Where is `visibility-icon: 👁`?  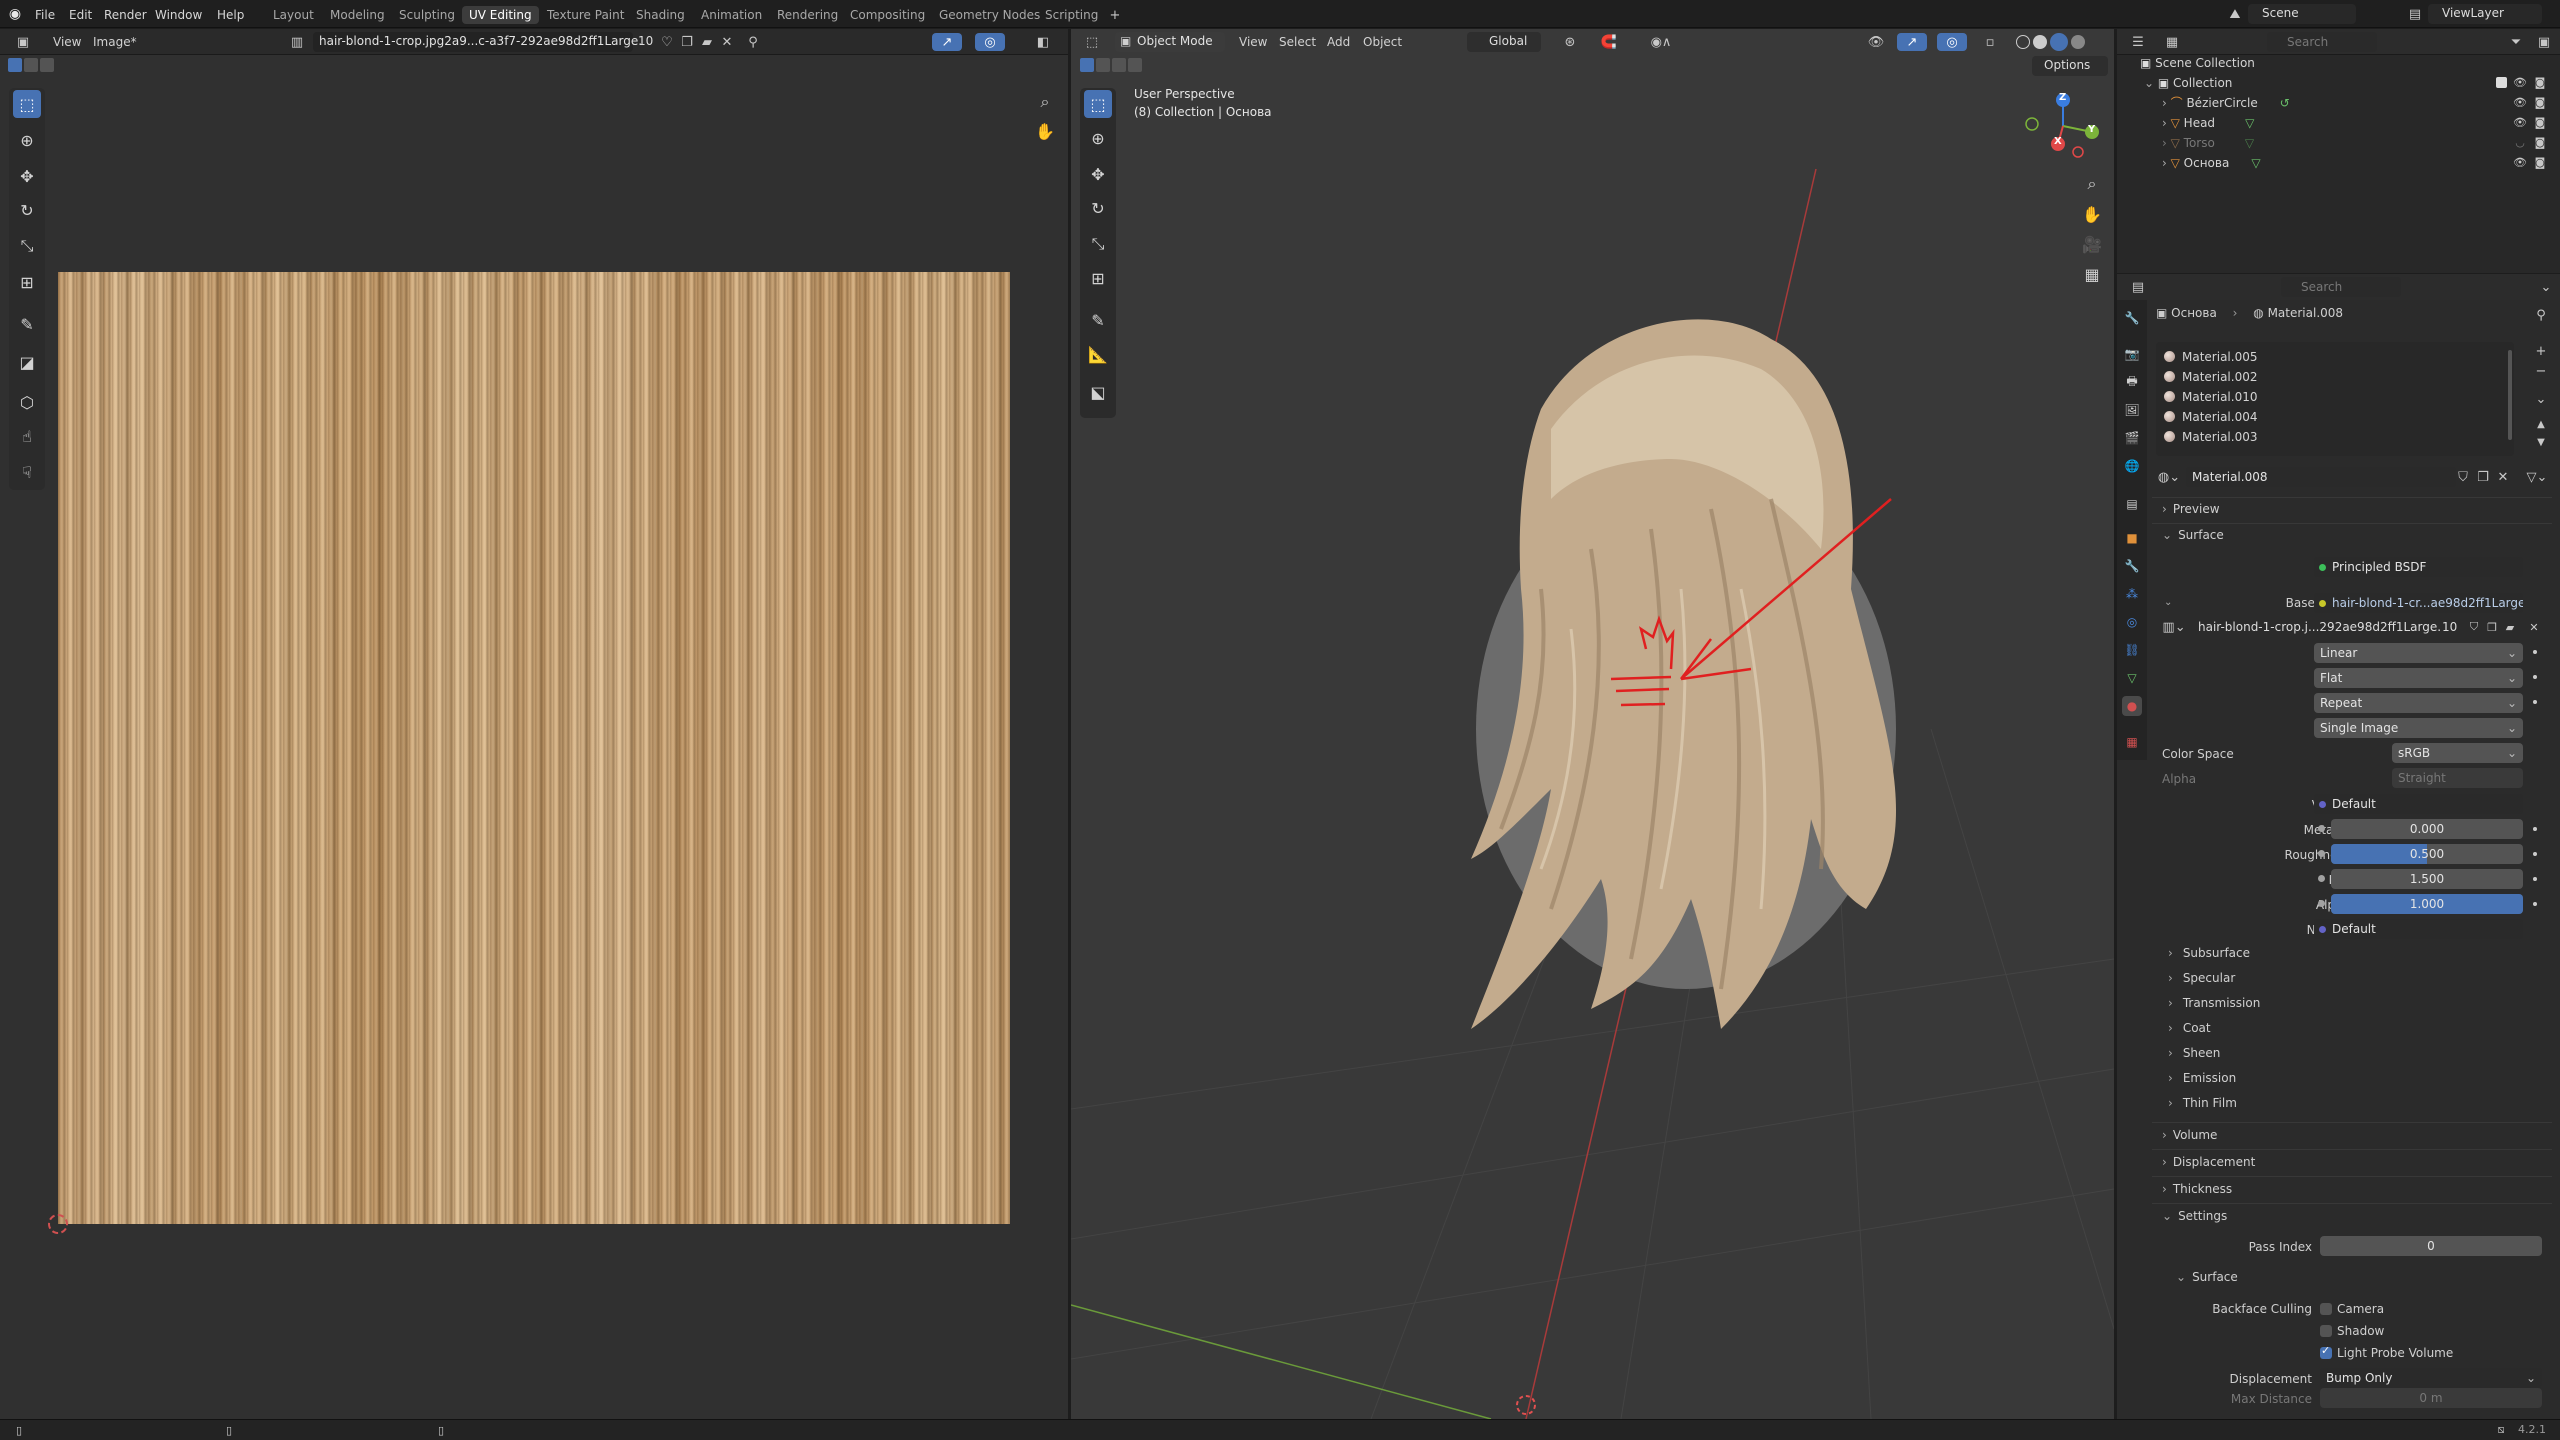
visibility-icon: 👁 is located at coordinates (1876, 42).